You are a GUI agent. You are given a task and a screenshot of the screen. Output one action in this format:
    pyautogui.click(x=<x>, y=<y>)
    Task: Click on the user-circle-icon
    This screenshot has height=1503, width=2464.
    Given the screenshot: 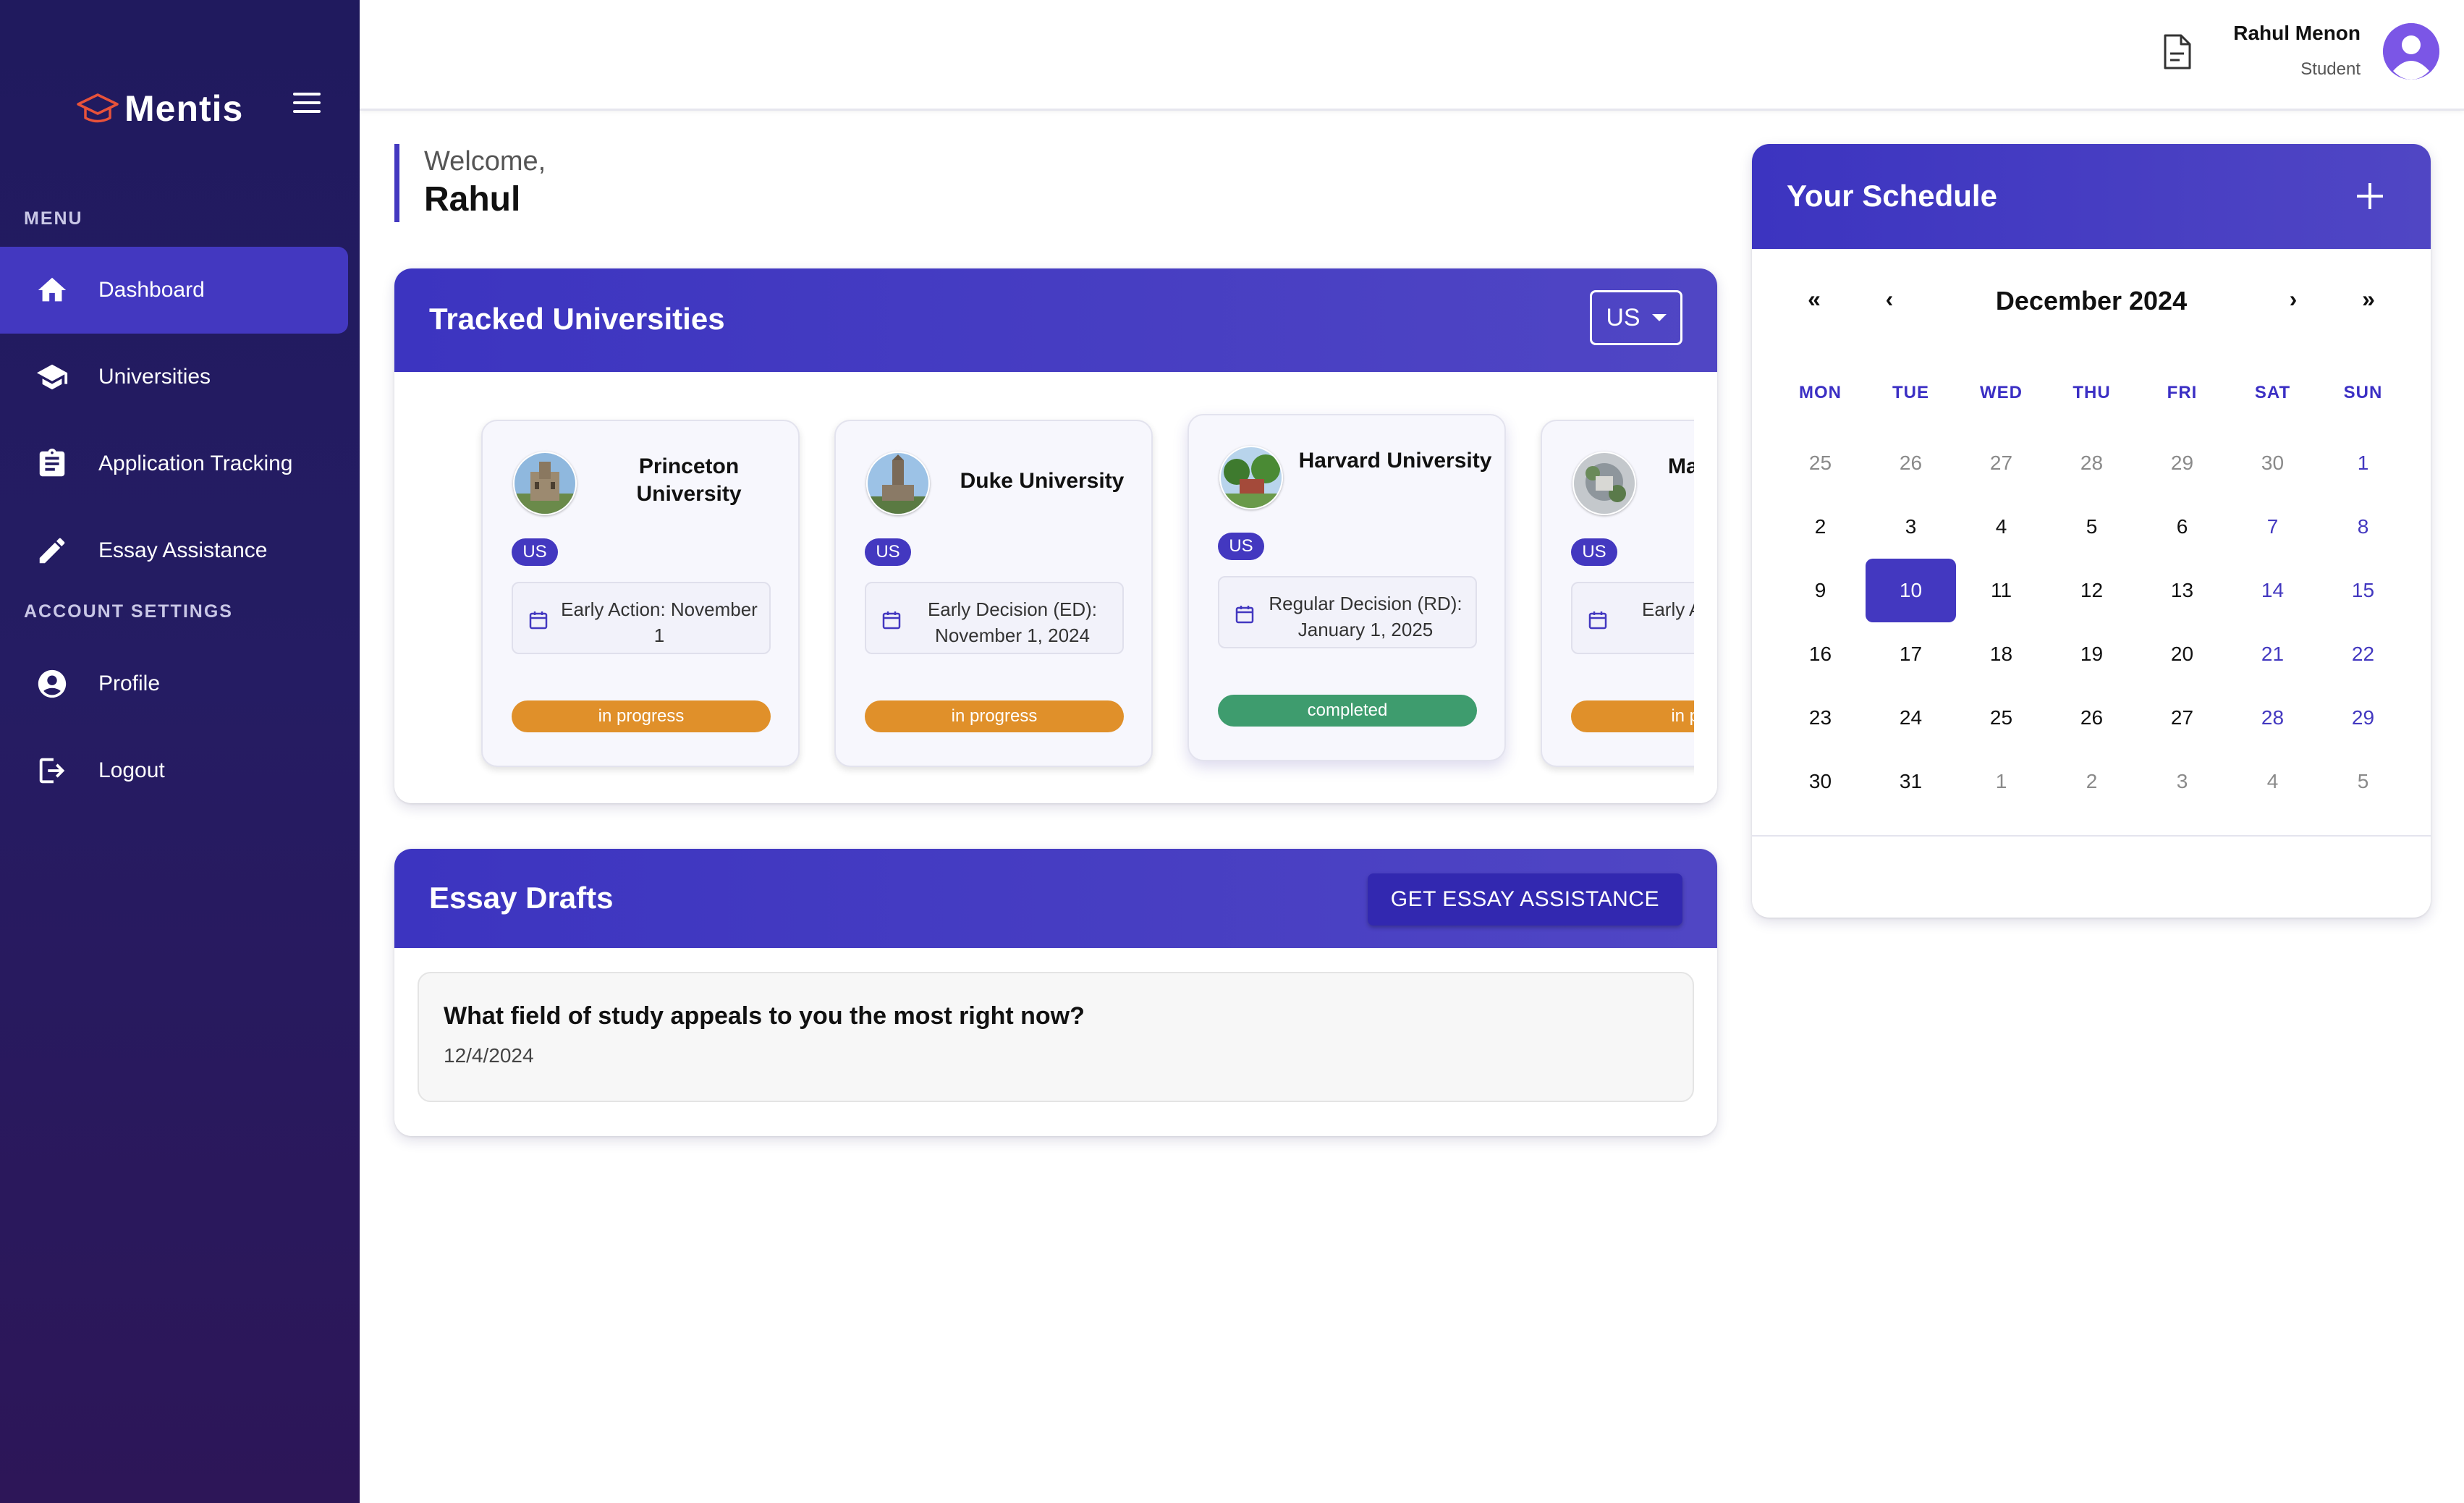 What is the action you would take?
    pyautogui.click(x=52, y=683)
    